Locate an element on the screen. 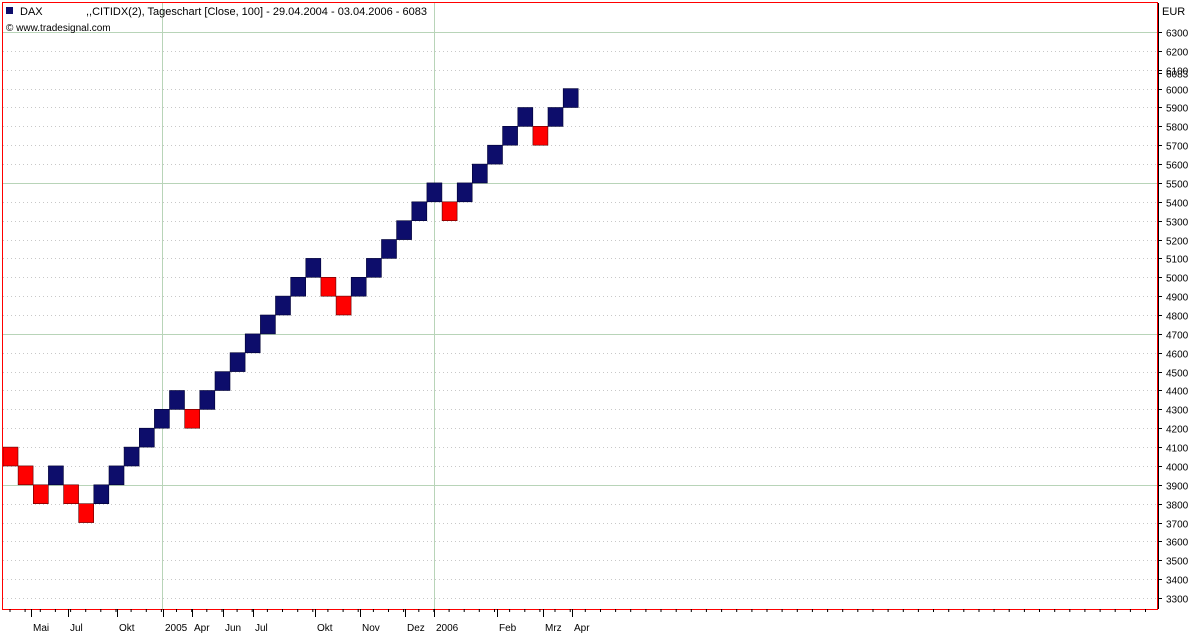 The width and height of the screenshot is (1194, 634). y-tick-label: 3900 is located at coordinates (1177, 487).